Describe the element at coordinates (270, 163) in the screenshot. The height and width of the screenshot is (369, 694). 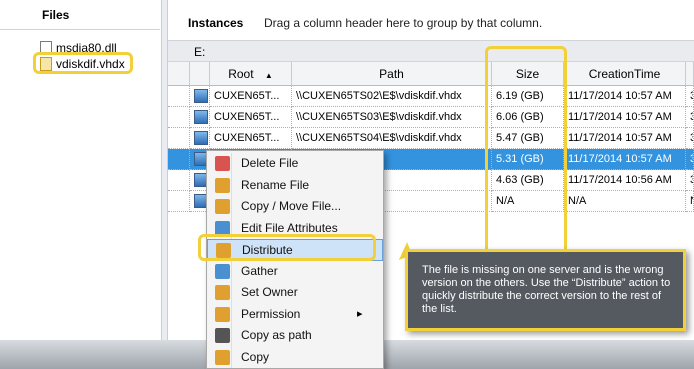
I see `menu-item-label: Delete File` at that location.